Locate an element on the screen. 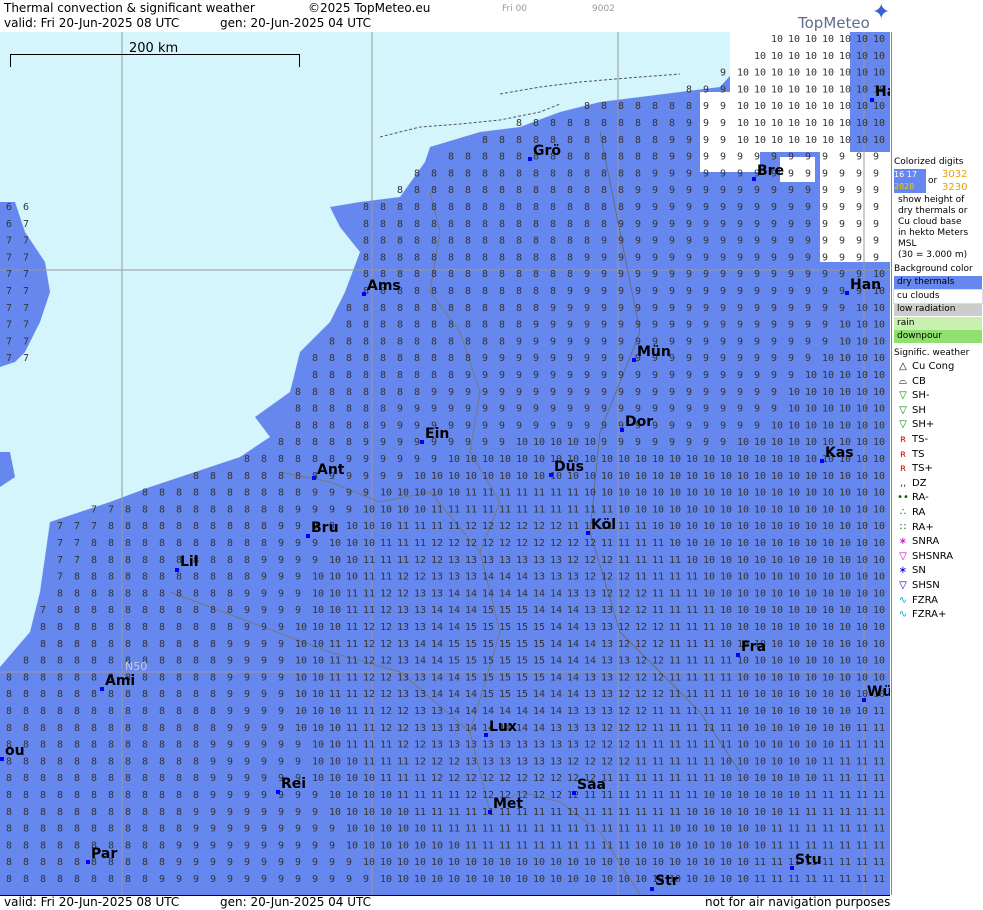 The width and height of the screenshot is (983, 910). city-1: Bre is located at coordinates (768, 172).